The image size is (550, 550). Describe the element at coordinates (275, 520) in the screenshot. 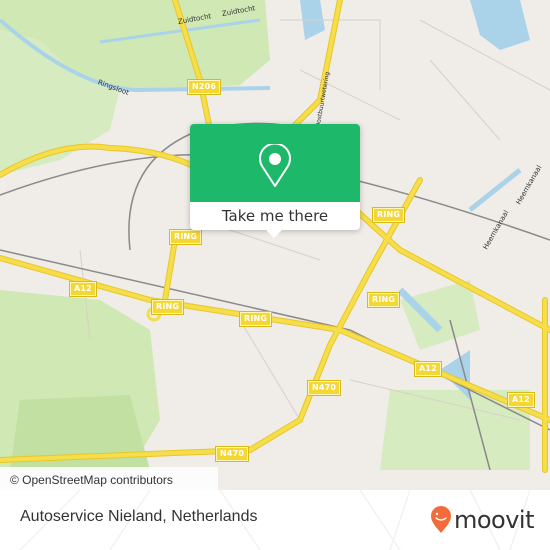

I see `footer-bar: Autoservice Nieland, Netherlands moovit` at that location.